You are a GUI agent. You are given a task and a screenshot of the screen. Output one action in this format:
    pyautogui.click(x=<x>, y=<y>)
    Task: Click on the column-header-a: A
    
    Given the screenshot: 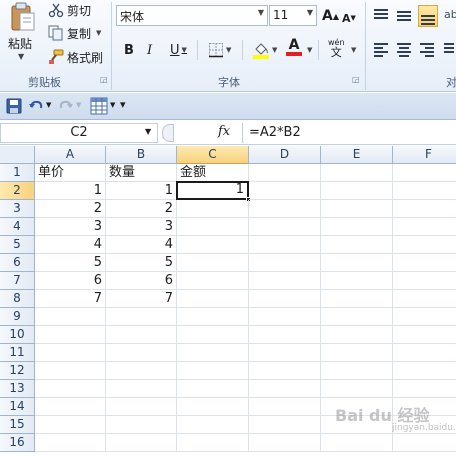 What is the action you would take?
    pyautogui.click(x=70, y=155)
    